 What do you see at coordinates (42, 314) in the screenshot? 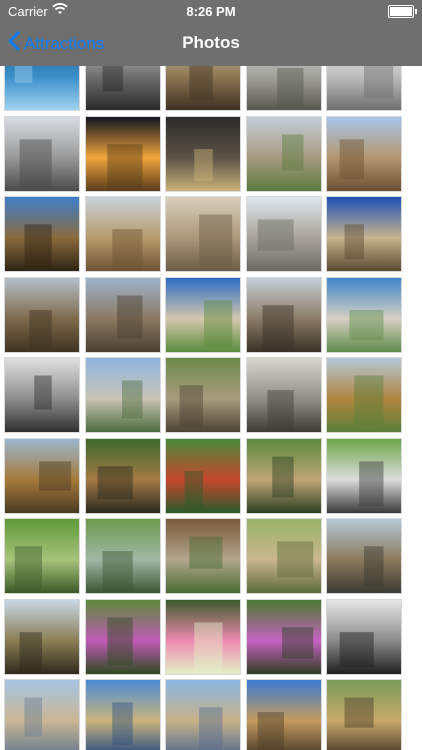
I see `photo-cathedral-clouds` at bounding box center [42, 314].